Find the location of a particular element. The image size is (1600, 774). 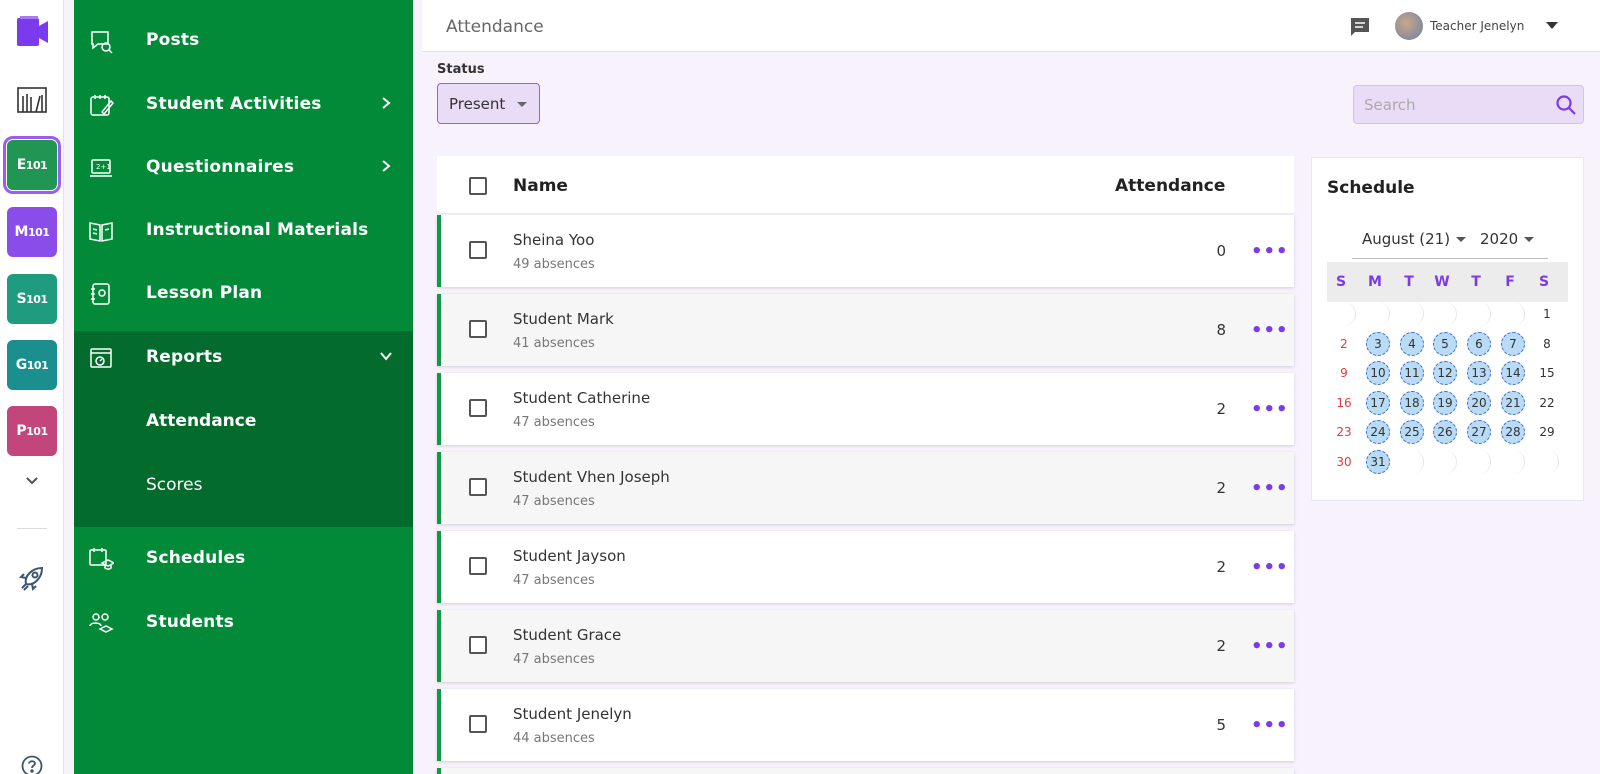

calendar-day: 1 is located at coordinates (1547, 314).